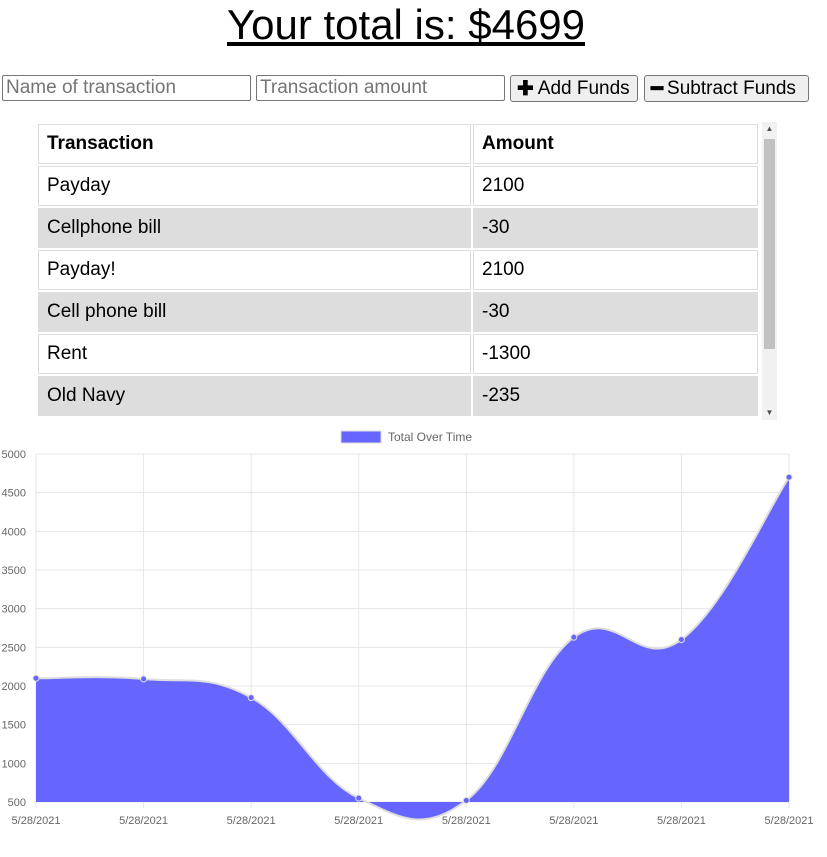  I want to click on y-tick-label: 4500, so click(14, 494).